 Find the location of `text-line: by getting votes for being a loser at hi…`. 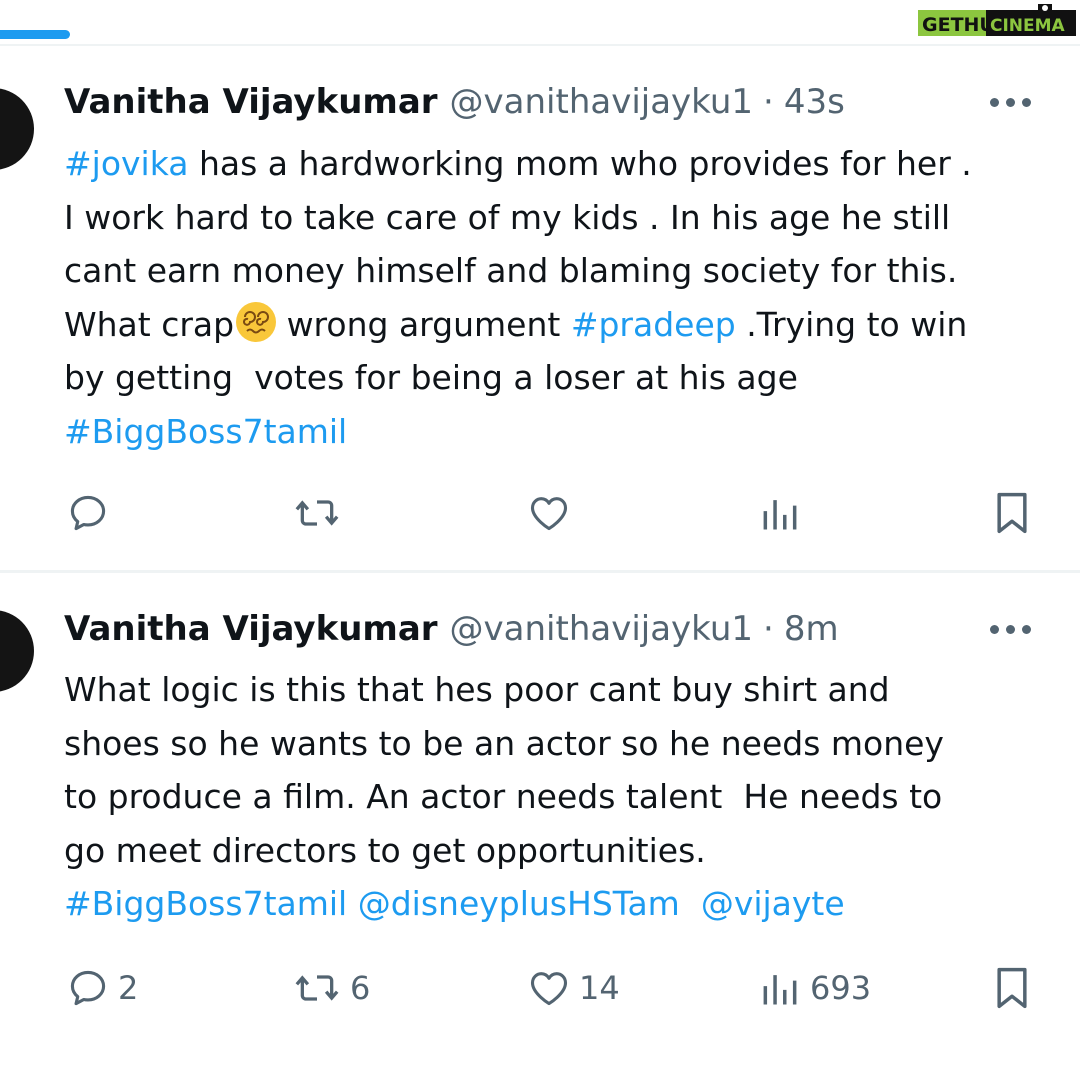

text-line: by getting votes for being a loser at hi… is located at coordinates (431, 377).